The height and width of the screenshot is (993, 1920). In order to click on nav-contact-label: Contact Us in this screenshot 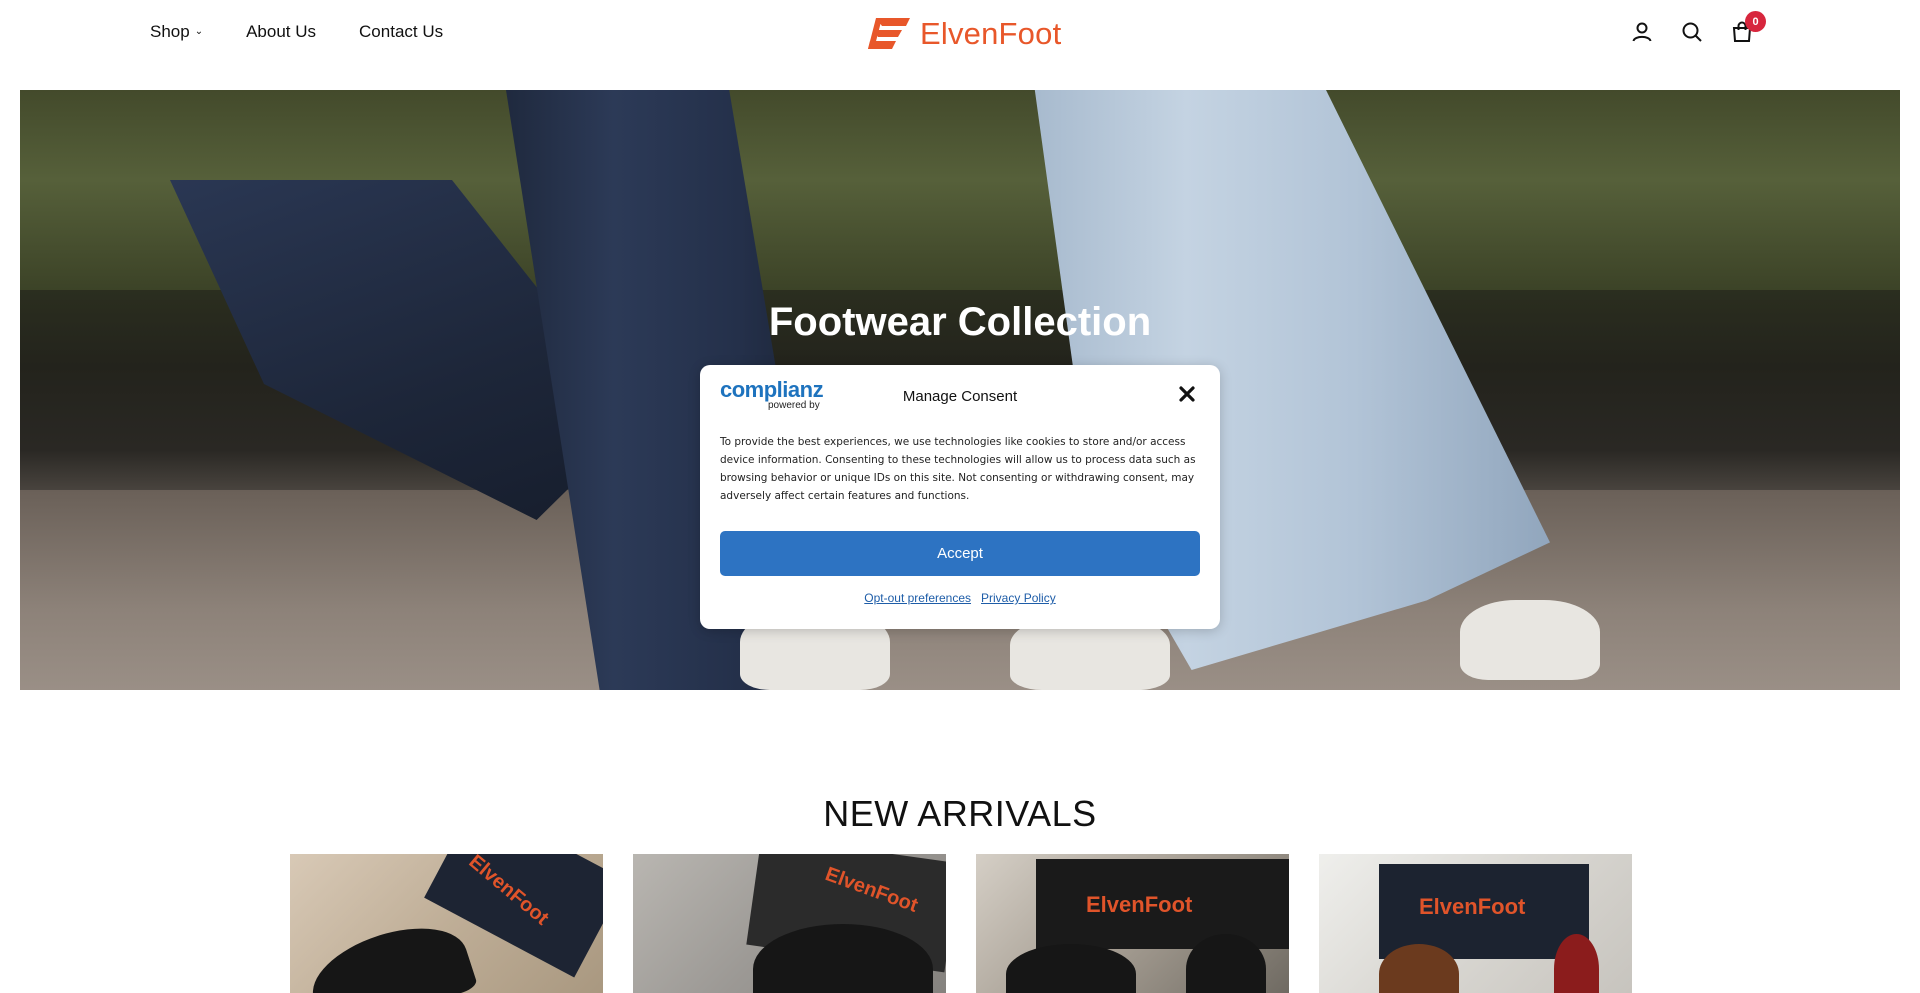, I will do `click(401, 31)`.